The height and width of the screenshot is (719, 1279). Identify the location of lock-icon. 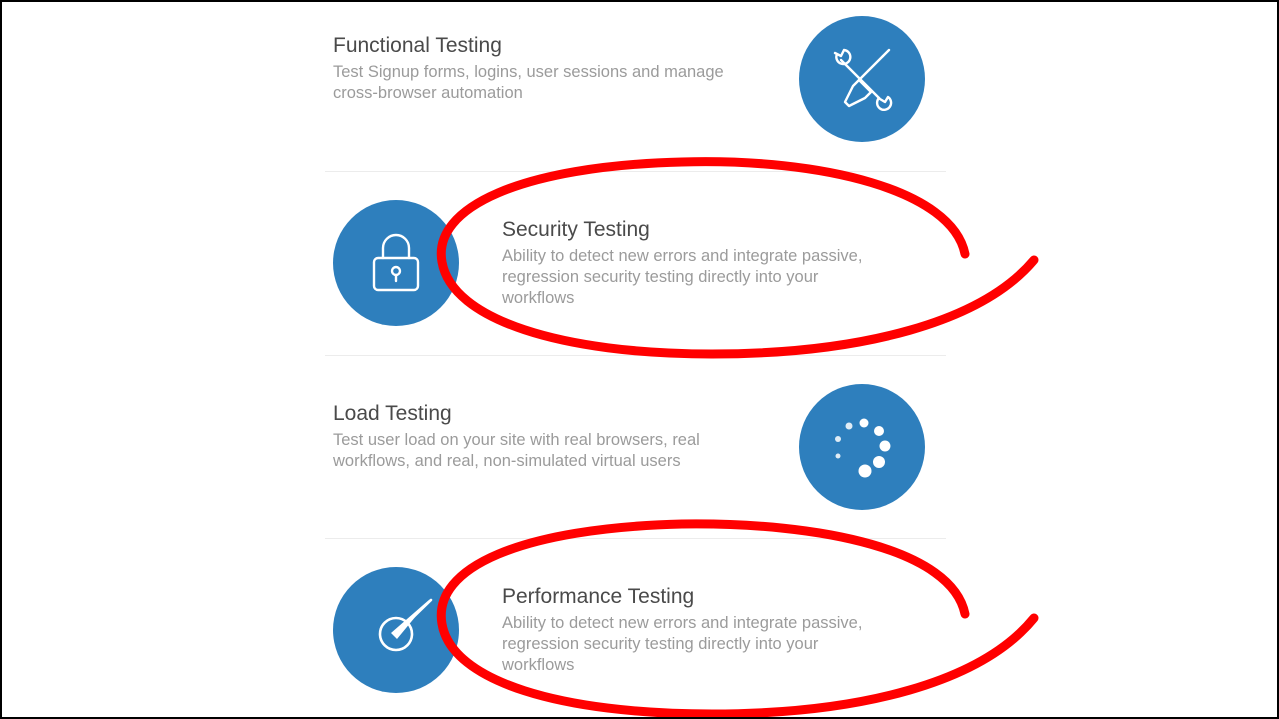
(396, 263).